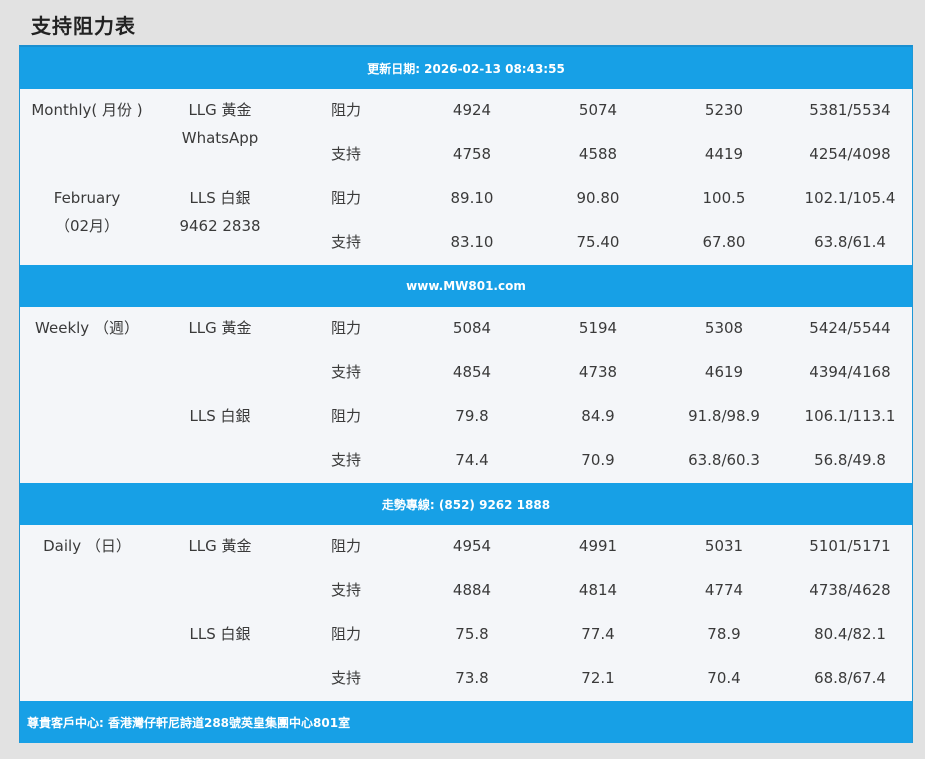  I want to click on value-cell: 89.10, so click(472, 198).